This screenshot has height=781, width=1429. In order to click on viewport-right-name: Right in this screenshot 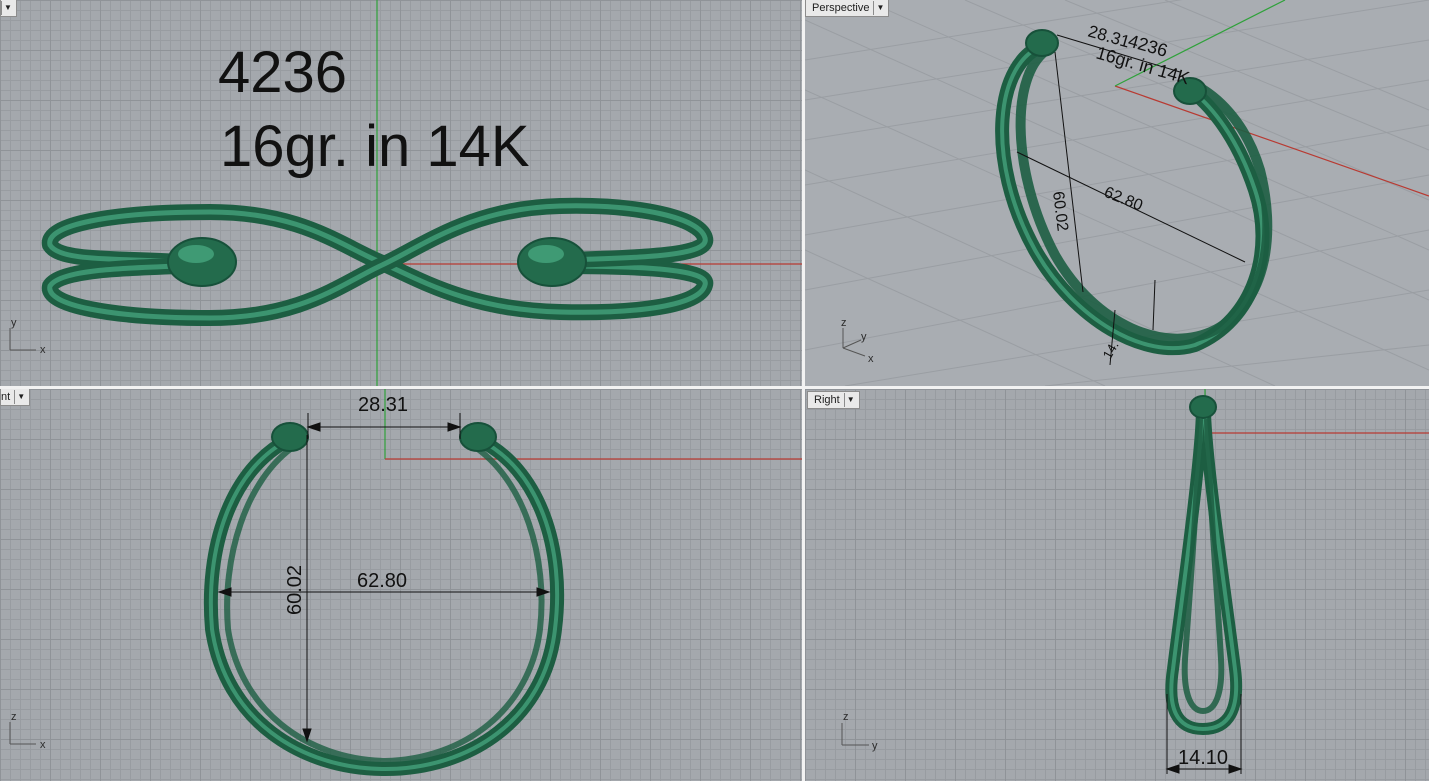, I will do `click(827, 400)`.